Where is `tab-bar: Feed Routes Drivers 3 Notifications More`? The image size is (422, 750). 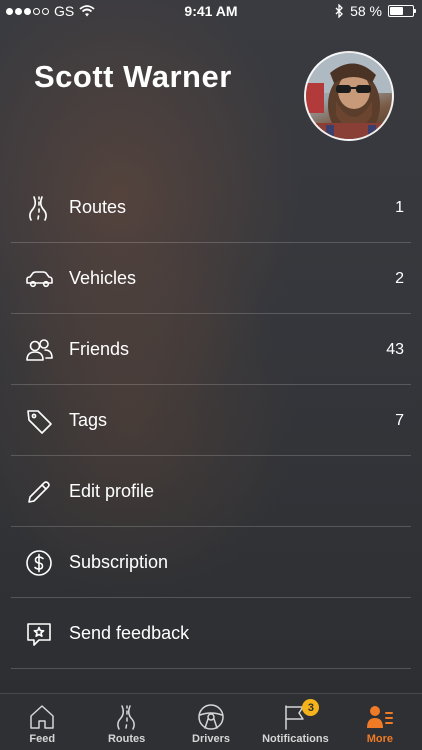 tab-bar: Feed Routes Drivers 3 Notifications More is located at coordinates (211, 721).